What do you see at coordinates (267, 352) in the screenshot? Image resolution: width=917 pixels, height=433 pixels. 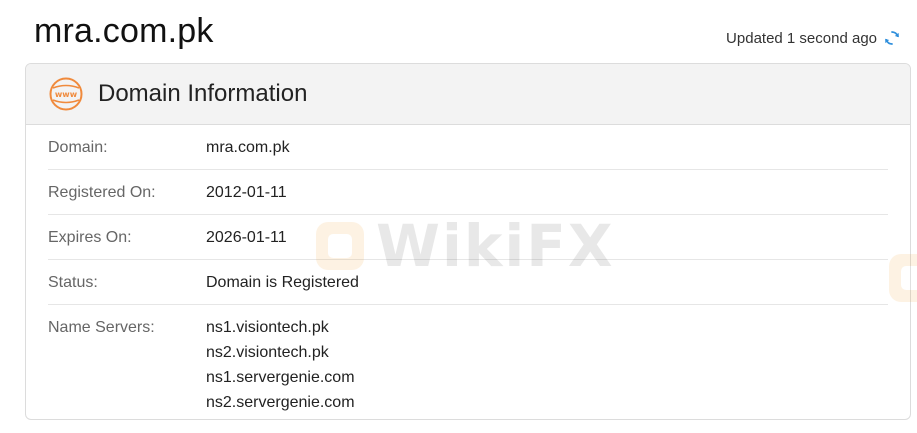 I see `name-server-item: ns2.visiontech.pk` at bounding box center [267, 352].